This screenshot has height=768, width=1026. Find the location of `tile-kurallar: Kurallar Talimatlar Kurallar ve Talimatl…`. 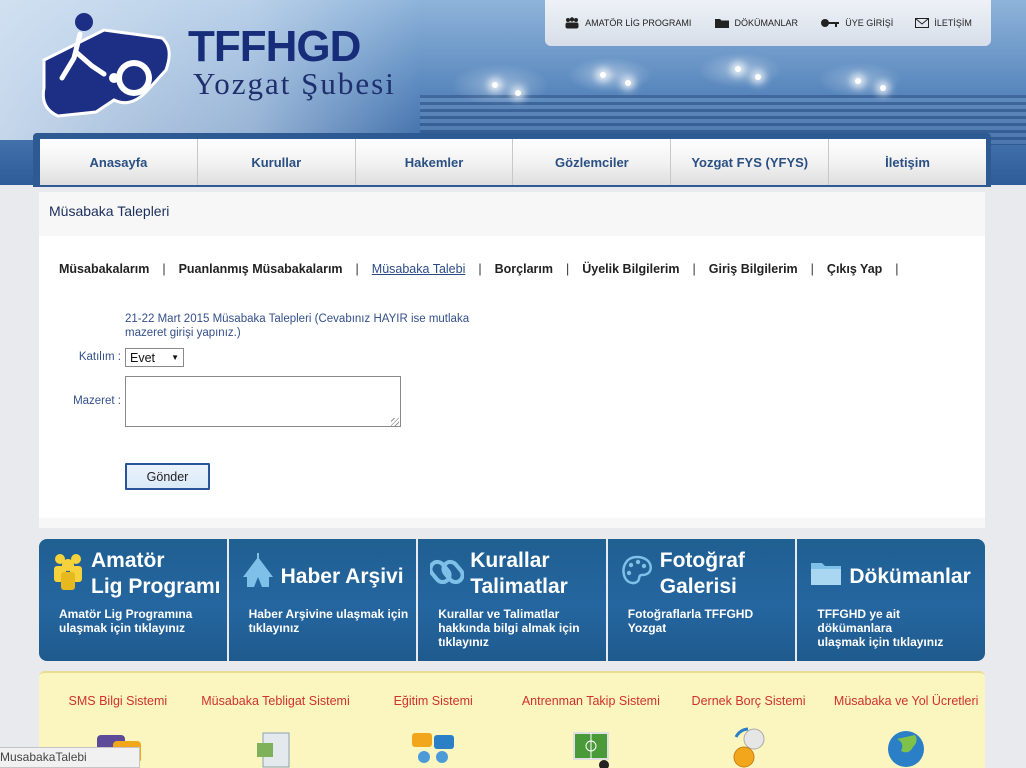

tile-kurallar: Kurallar Talimatlar Kurallar ve Talimatl… is located at coordinates (512, 600).